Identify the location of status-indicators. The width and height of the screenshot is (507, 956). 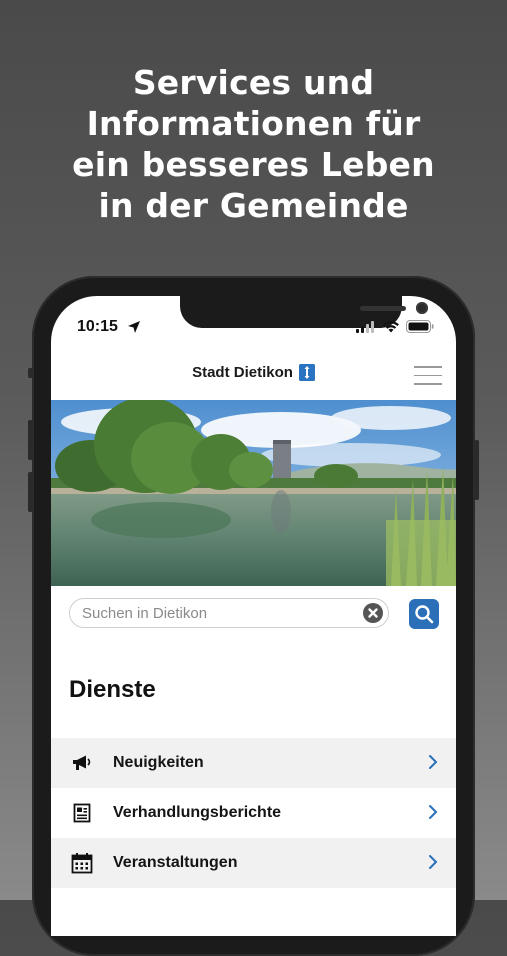
(395, 326).